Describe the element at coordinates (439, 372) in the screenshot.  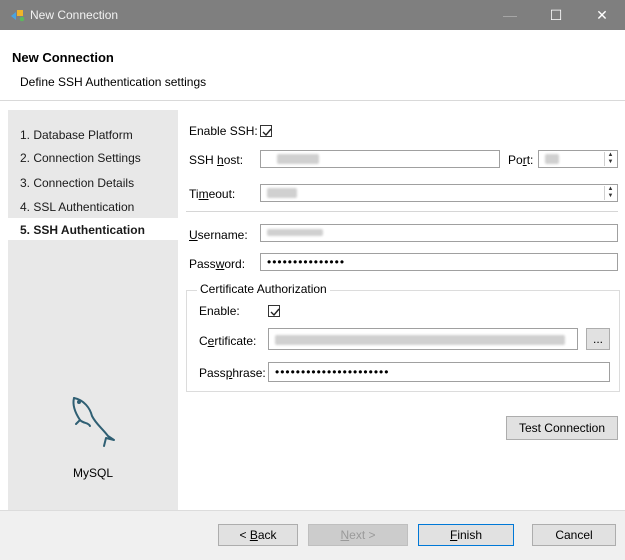
I see `passphrase-input: ••••••••••••••••••••••` at that location.